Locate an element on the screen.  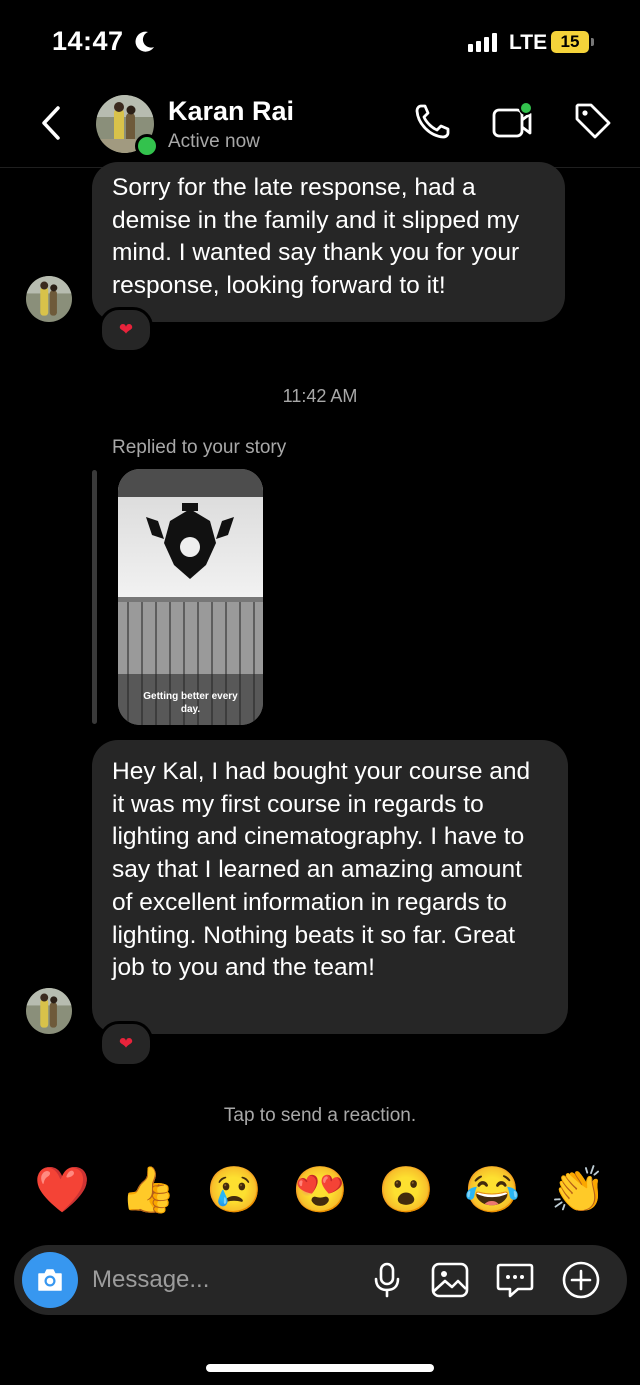
sticker-chat-icon is located at coordinates (515, 1280).